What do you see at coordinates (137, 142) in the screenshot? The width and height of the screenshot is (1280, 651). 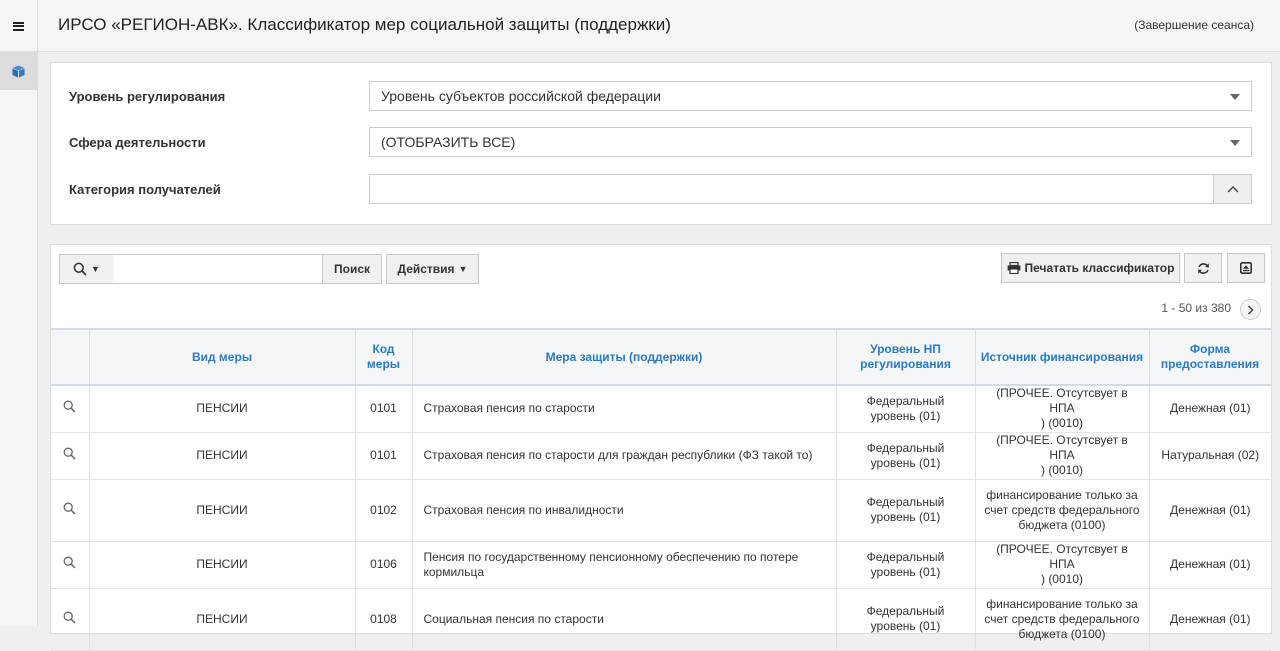 I see `sphere-label: Сфера деятельности` at bounding box center [137, 142].